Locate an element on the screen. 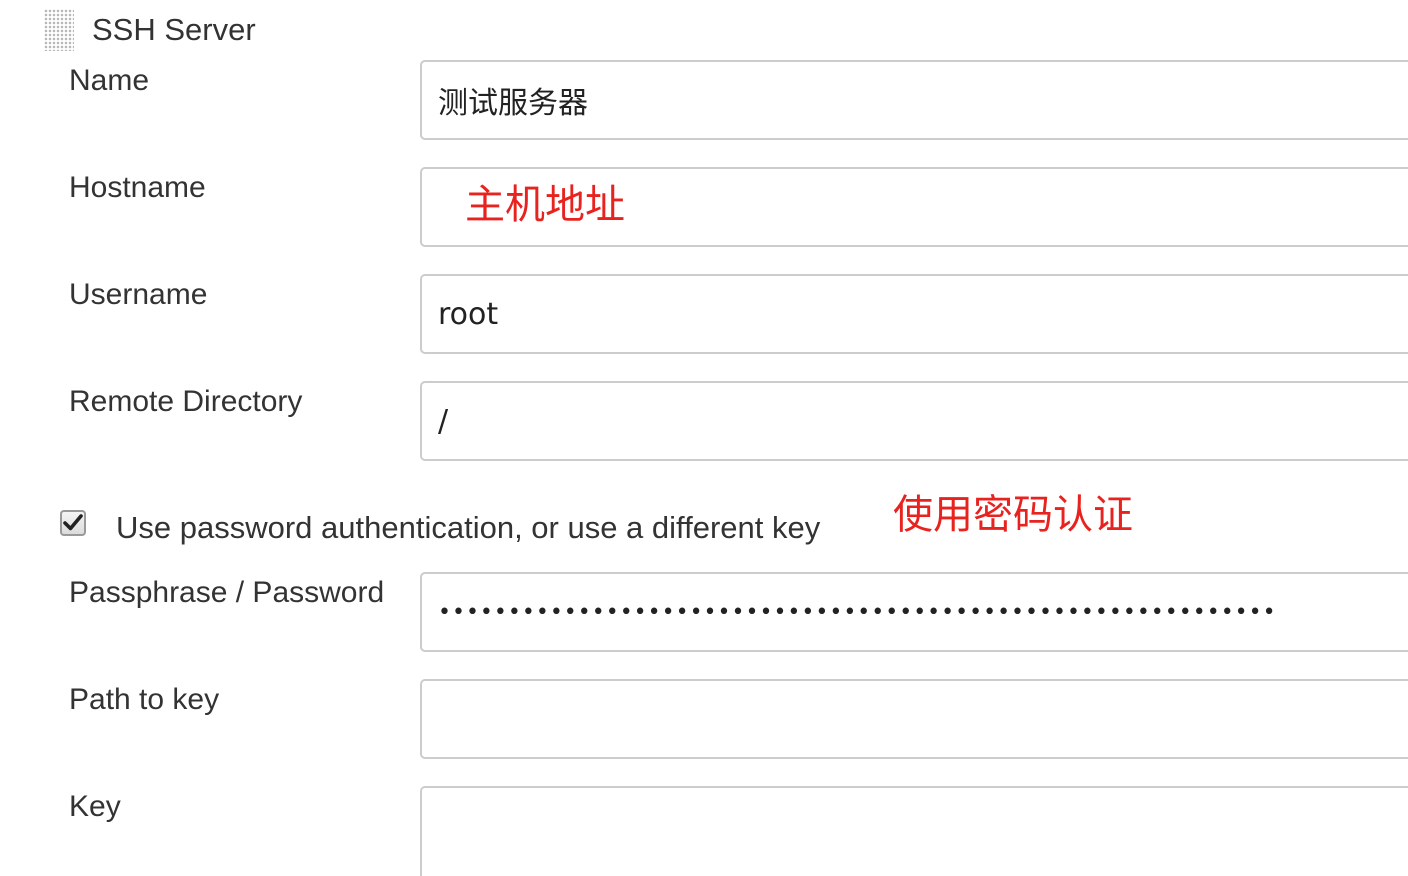 The width and height of the screenshot is (1408, 876). remote-directory-input is located at coordinates (914, 421).